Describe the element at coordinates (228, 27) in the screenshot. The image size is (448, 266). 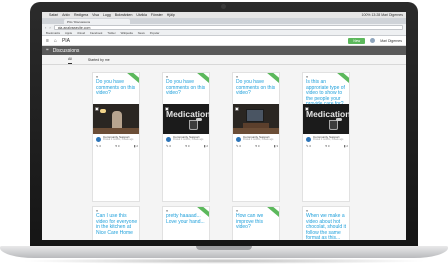
I see `address-bar: pia.analyseavite.com` at that location.